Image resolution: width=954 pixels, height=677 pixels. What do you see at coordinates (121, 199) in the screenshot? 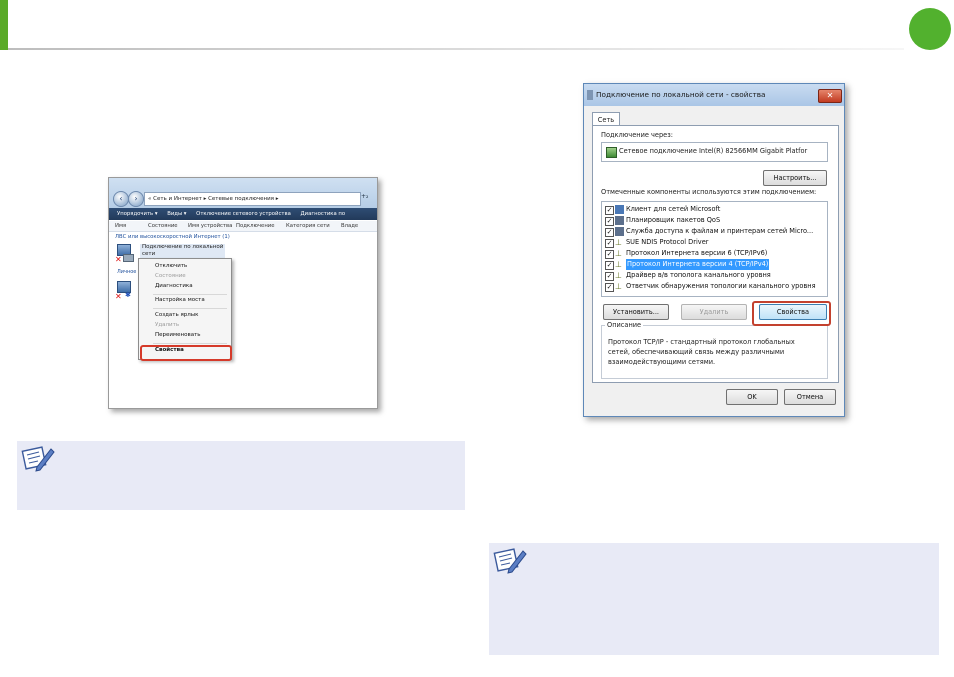
I see `back-button: ‹` at bounding box center [121, 199].